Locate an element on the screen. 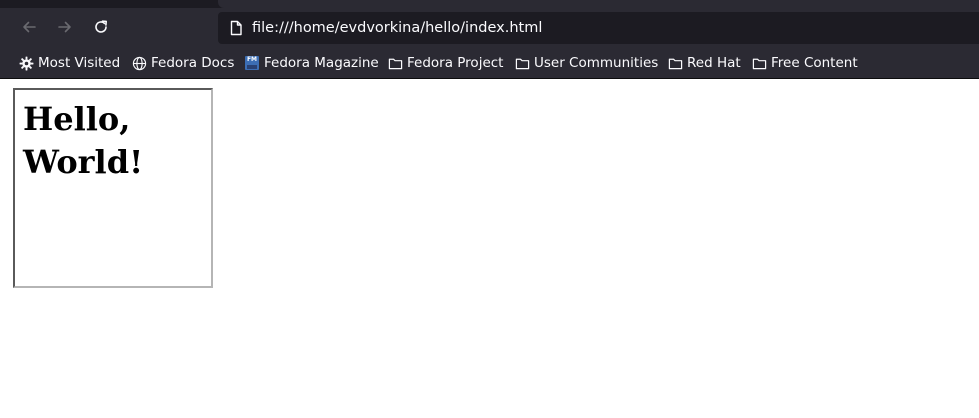 The image size is (979, 418). arrow-right-icon is located at coordinates (65, 27).